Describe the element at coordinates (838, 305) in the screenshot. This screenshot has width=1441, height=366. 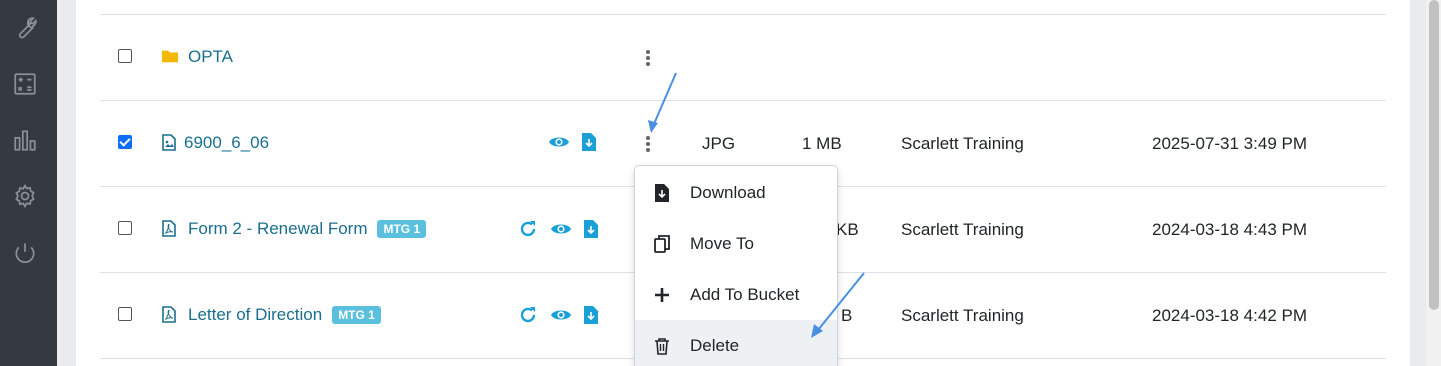
I see `annotation-arrow-delete` at that location.